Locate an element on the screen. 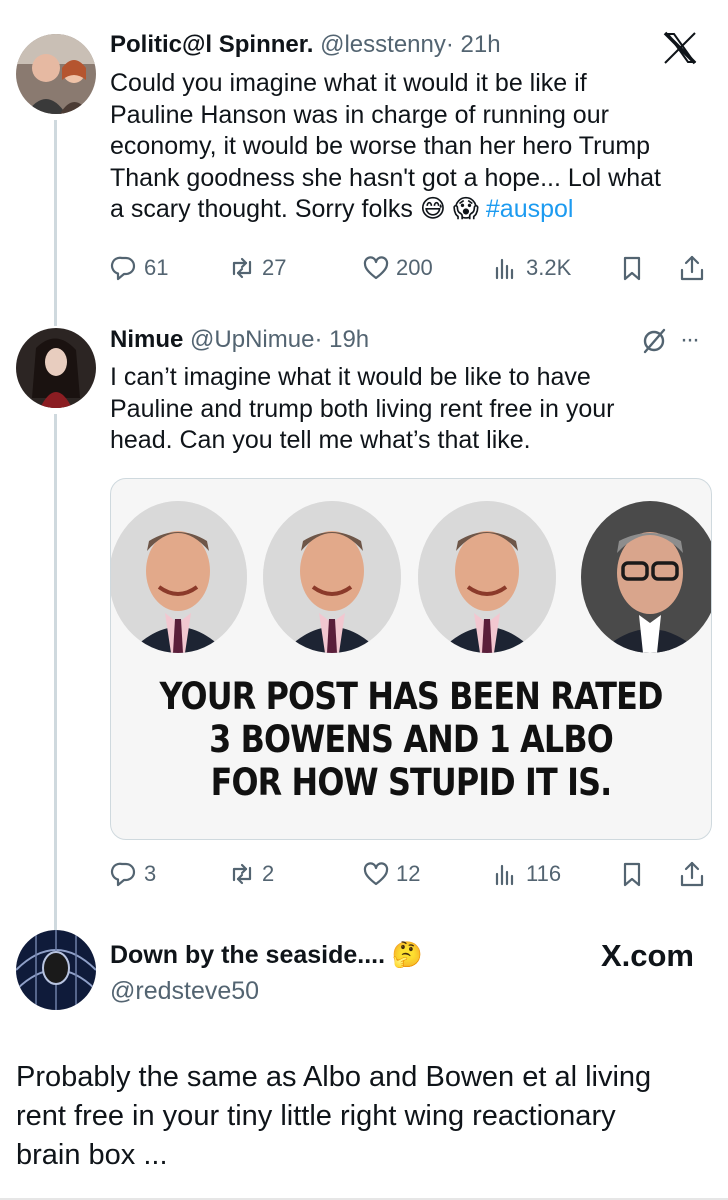  display-name: Politic@l Spinner. is located at coordinates (211, 44).